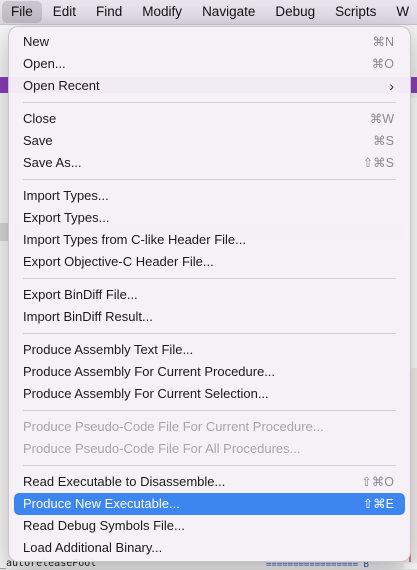 The image size is (417, 570). What do you see at coordinates (209, 504) in the screenshot?
I see `menu-item-produce-new-executable: Produce New Executable... ⇧⌘E` at bounding box center [209, 504].